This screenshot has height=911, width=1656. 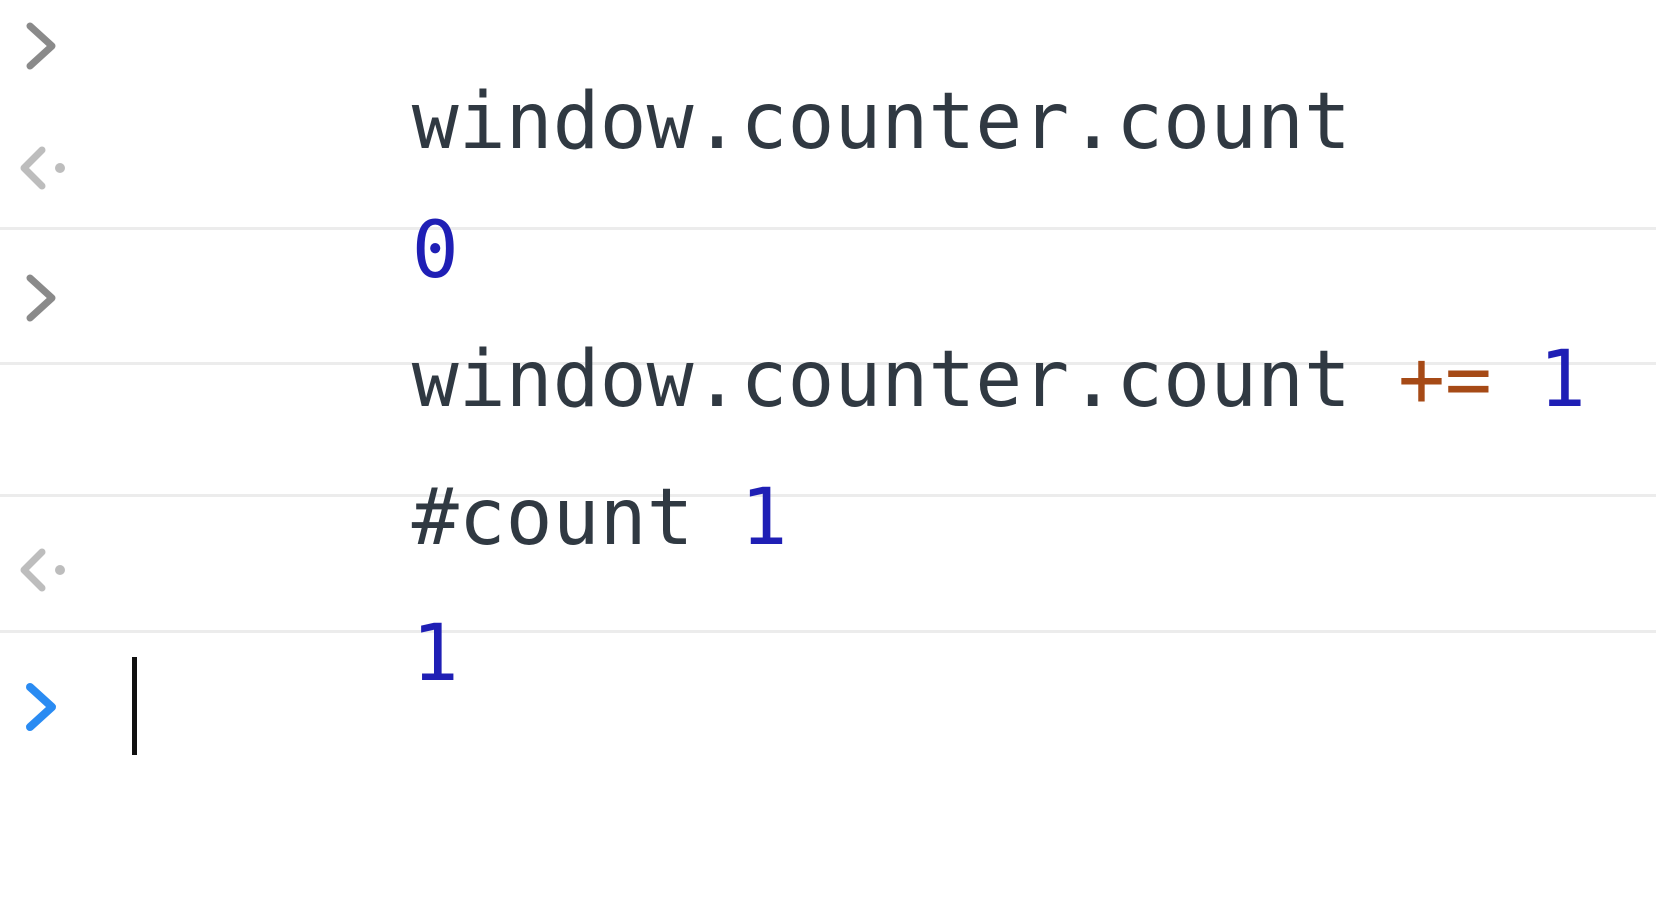 I want to click on text-caret, so click(x=134, y=706).